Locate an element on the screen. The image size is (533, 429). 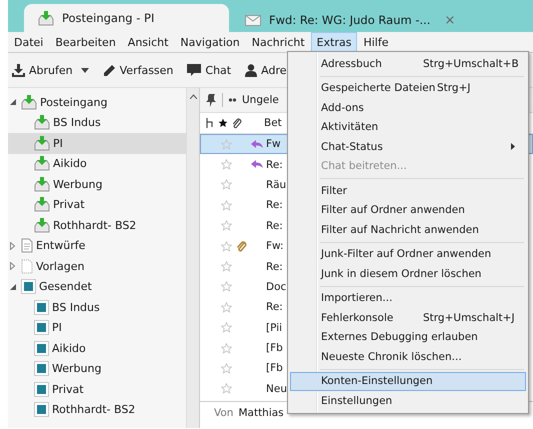
message-subject: Neu is located at coordinates (276, 388).